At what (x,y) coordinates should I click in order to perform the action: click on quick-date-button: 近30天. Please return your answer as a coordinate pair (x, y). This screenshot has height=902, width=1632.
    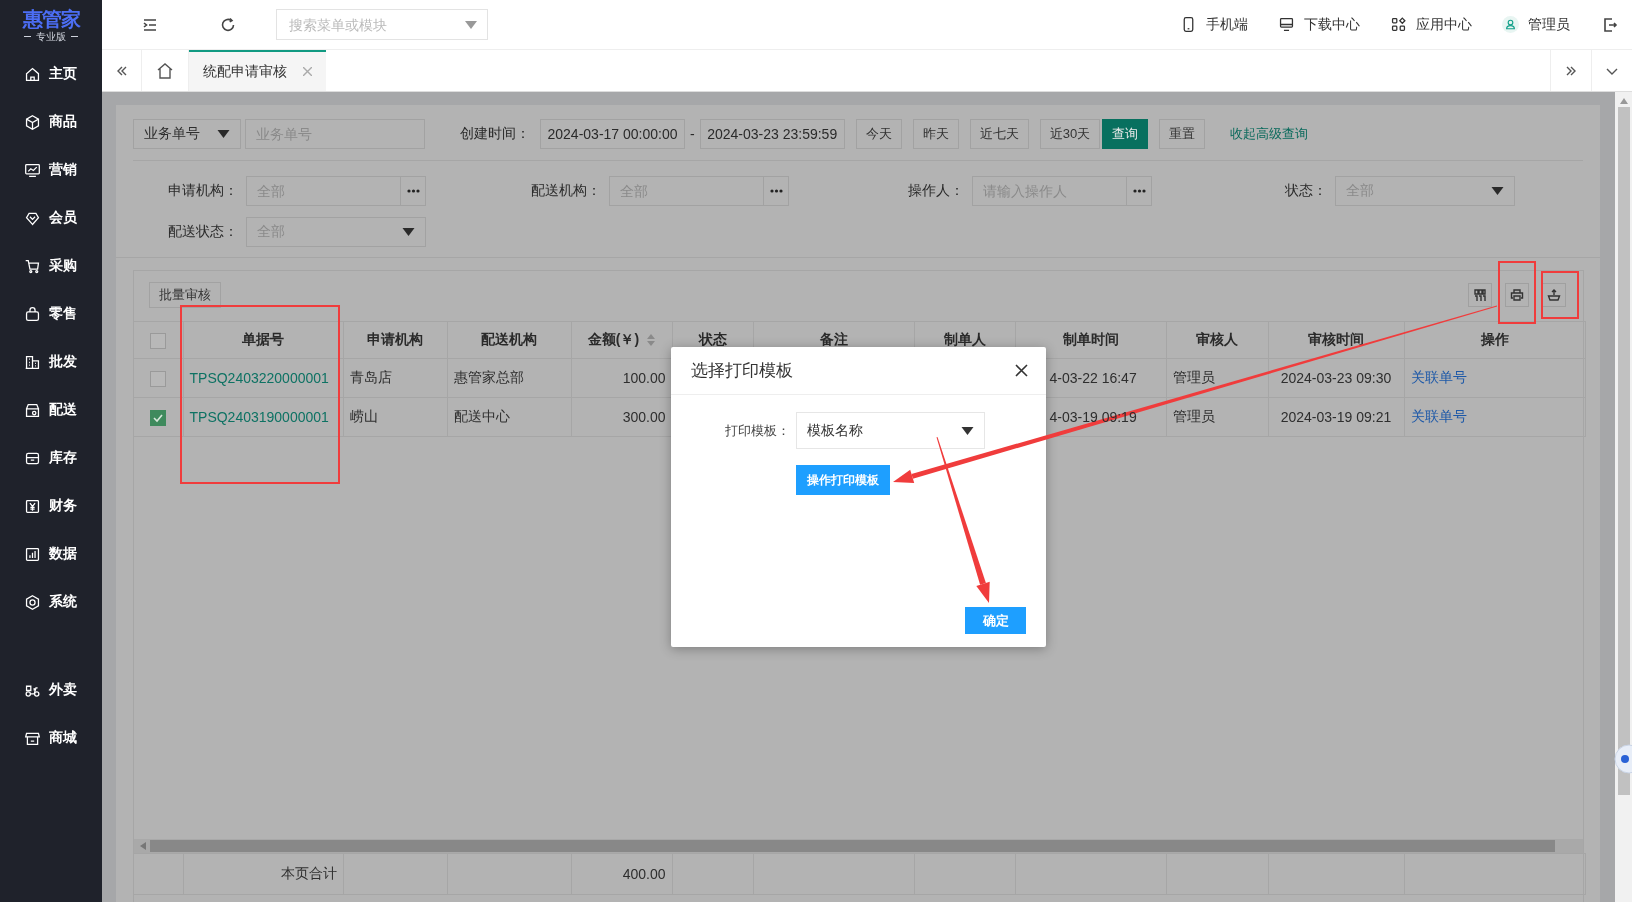
    Looking at the image, I should click on (1070, 134).